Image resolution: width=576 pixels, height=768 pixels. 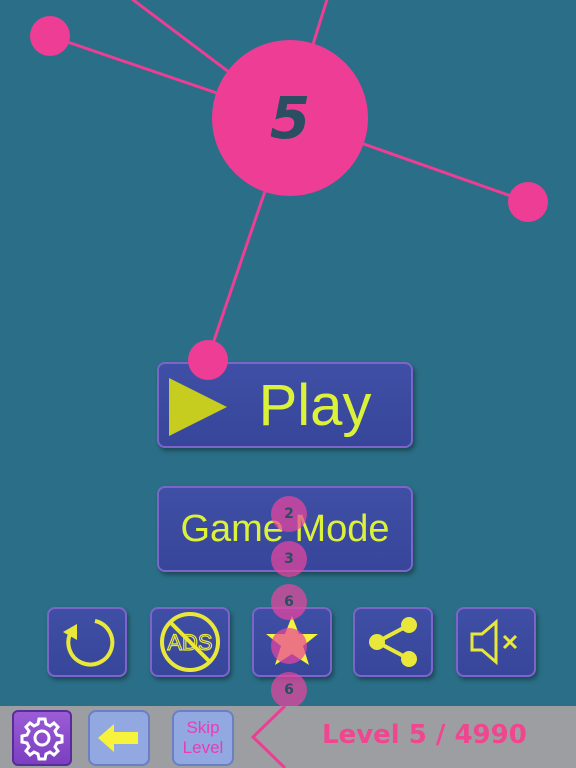 What do you see at coordinates (288, 737) in the screenshot?
I see `bottom-bar: Skip Level Level 5 / 4990` at bounding box center [288, 737].